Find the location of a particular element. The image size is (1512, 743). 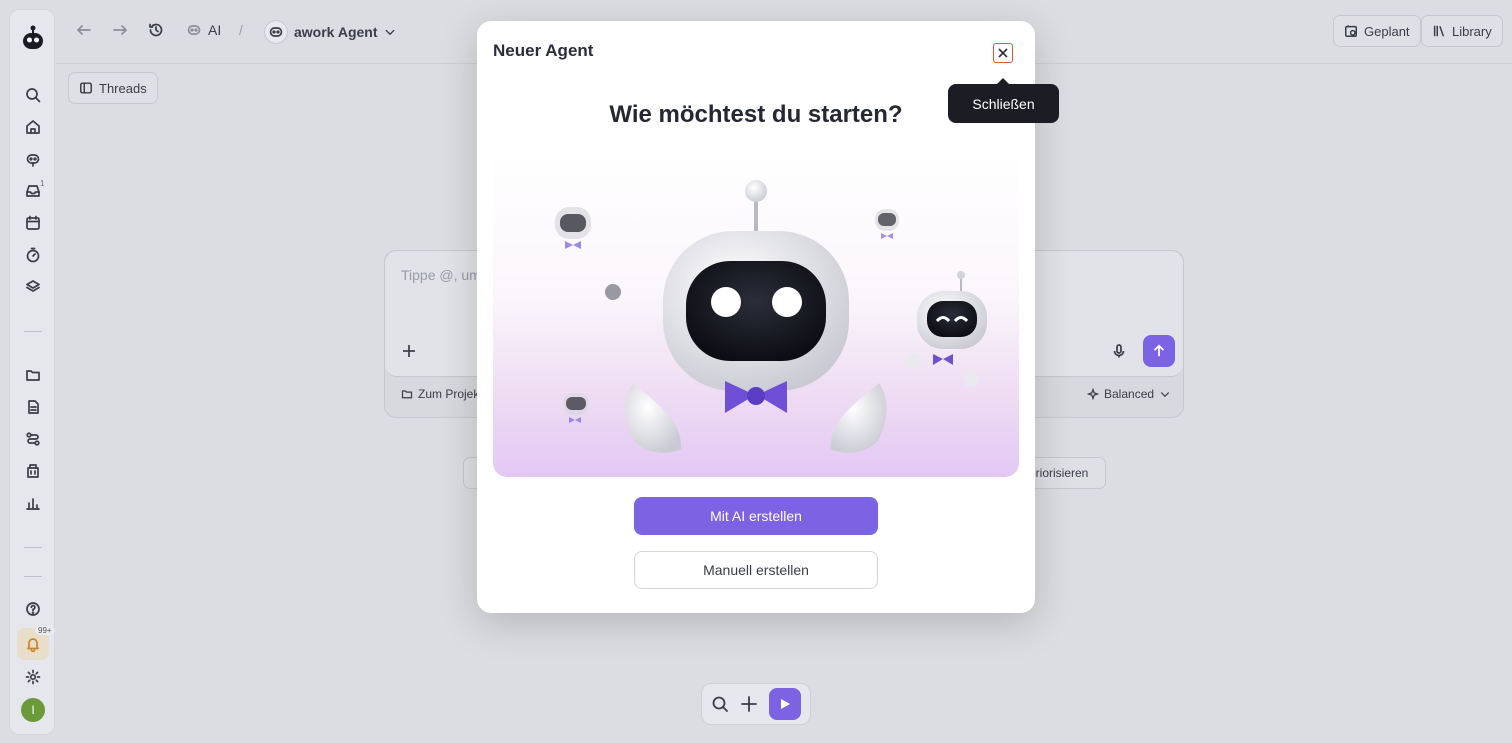

scheduled-button: Geplant is located at coordinates (1377, 31).